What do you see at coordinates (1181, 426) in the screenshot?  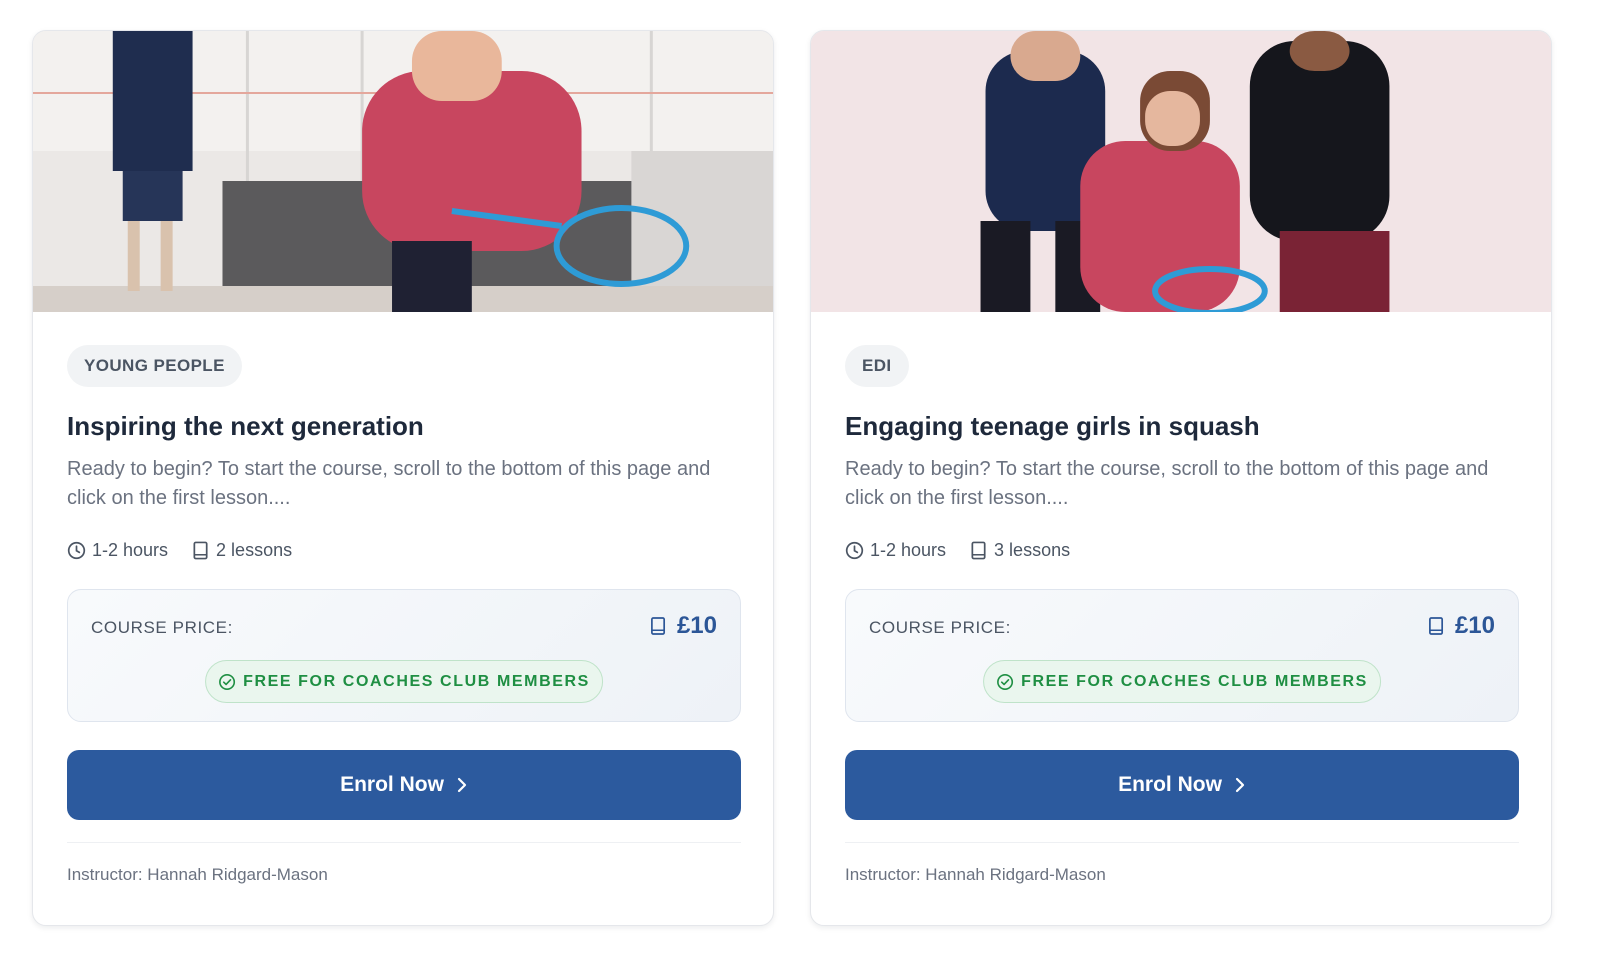 I see `course-title: Engaging teenage girls in squash` at bounding box center [1181, 426].